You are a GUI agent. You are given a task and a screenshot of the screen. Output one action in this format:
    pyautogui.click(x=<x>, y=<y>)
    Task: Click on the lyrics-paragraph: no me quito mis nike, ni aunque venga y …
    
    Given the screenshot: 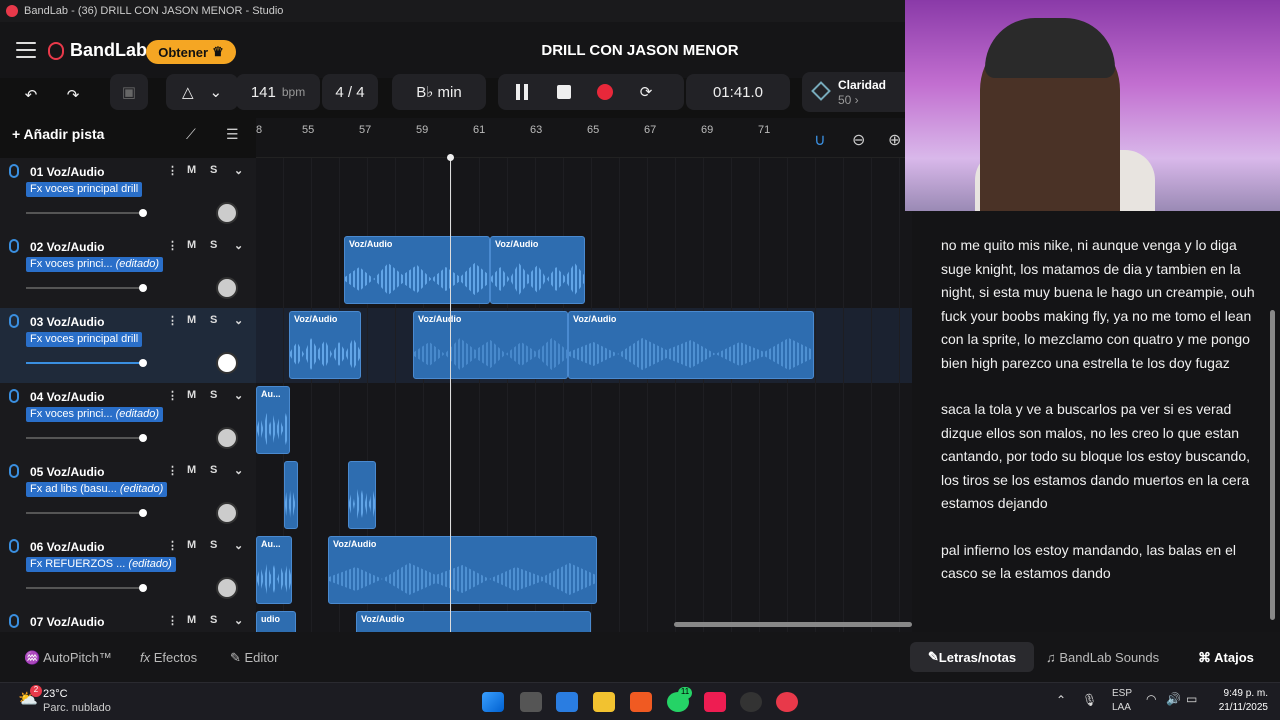 What is the action you would take?
    pyautogui.click(x=1101, y=304)
    